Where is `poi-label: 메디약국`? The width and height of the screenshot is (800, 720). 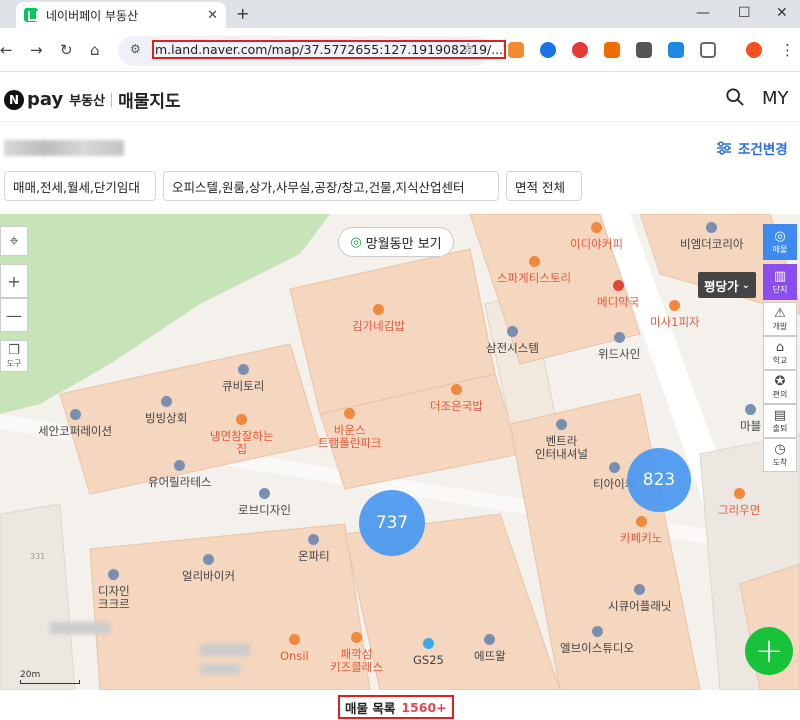
poi-label: 메디약국 is located at coordinates (618, 294).